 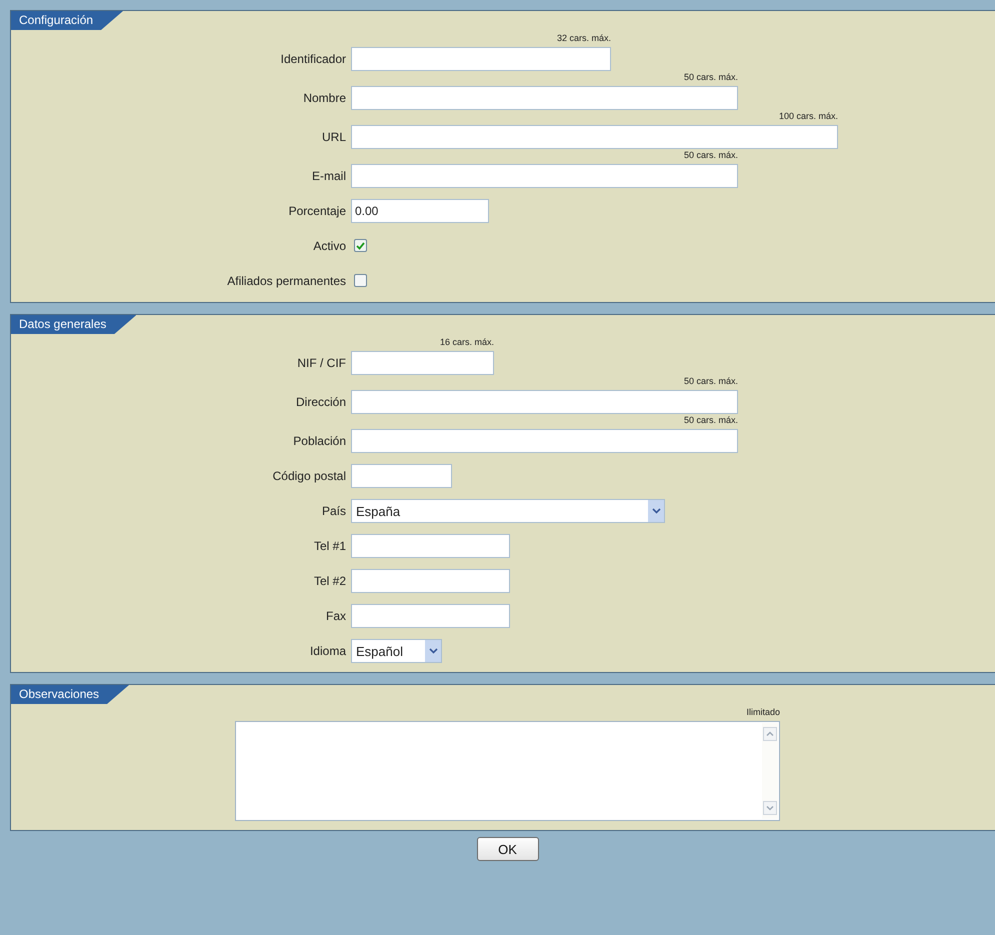 What do you see at coordinates (309, 476) in the screenshot?
I see `field-label: Código postal` at bounding box center [309, 476].